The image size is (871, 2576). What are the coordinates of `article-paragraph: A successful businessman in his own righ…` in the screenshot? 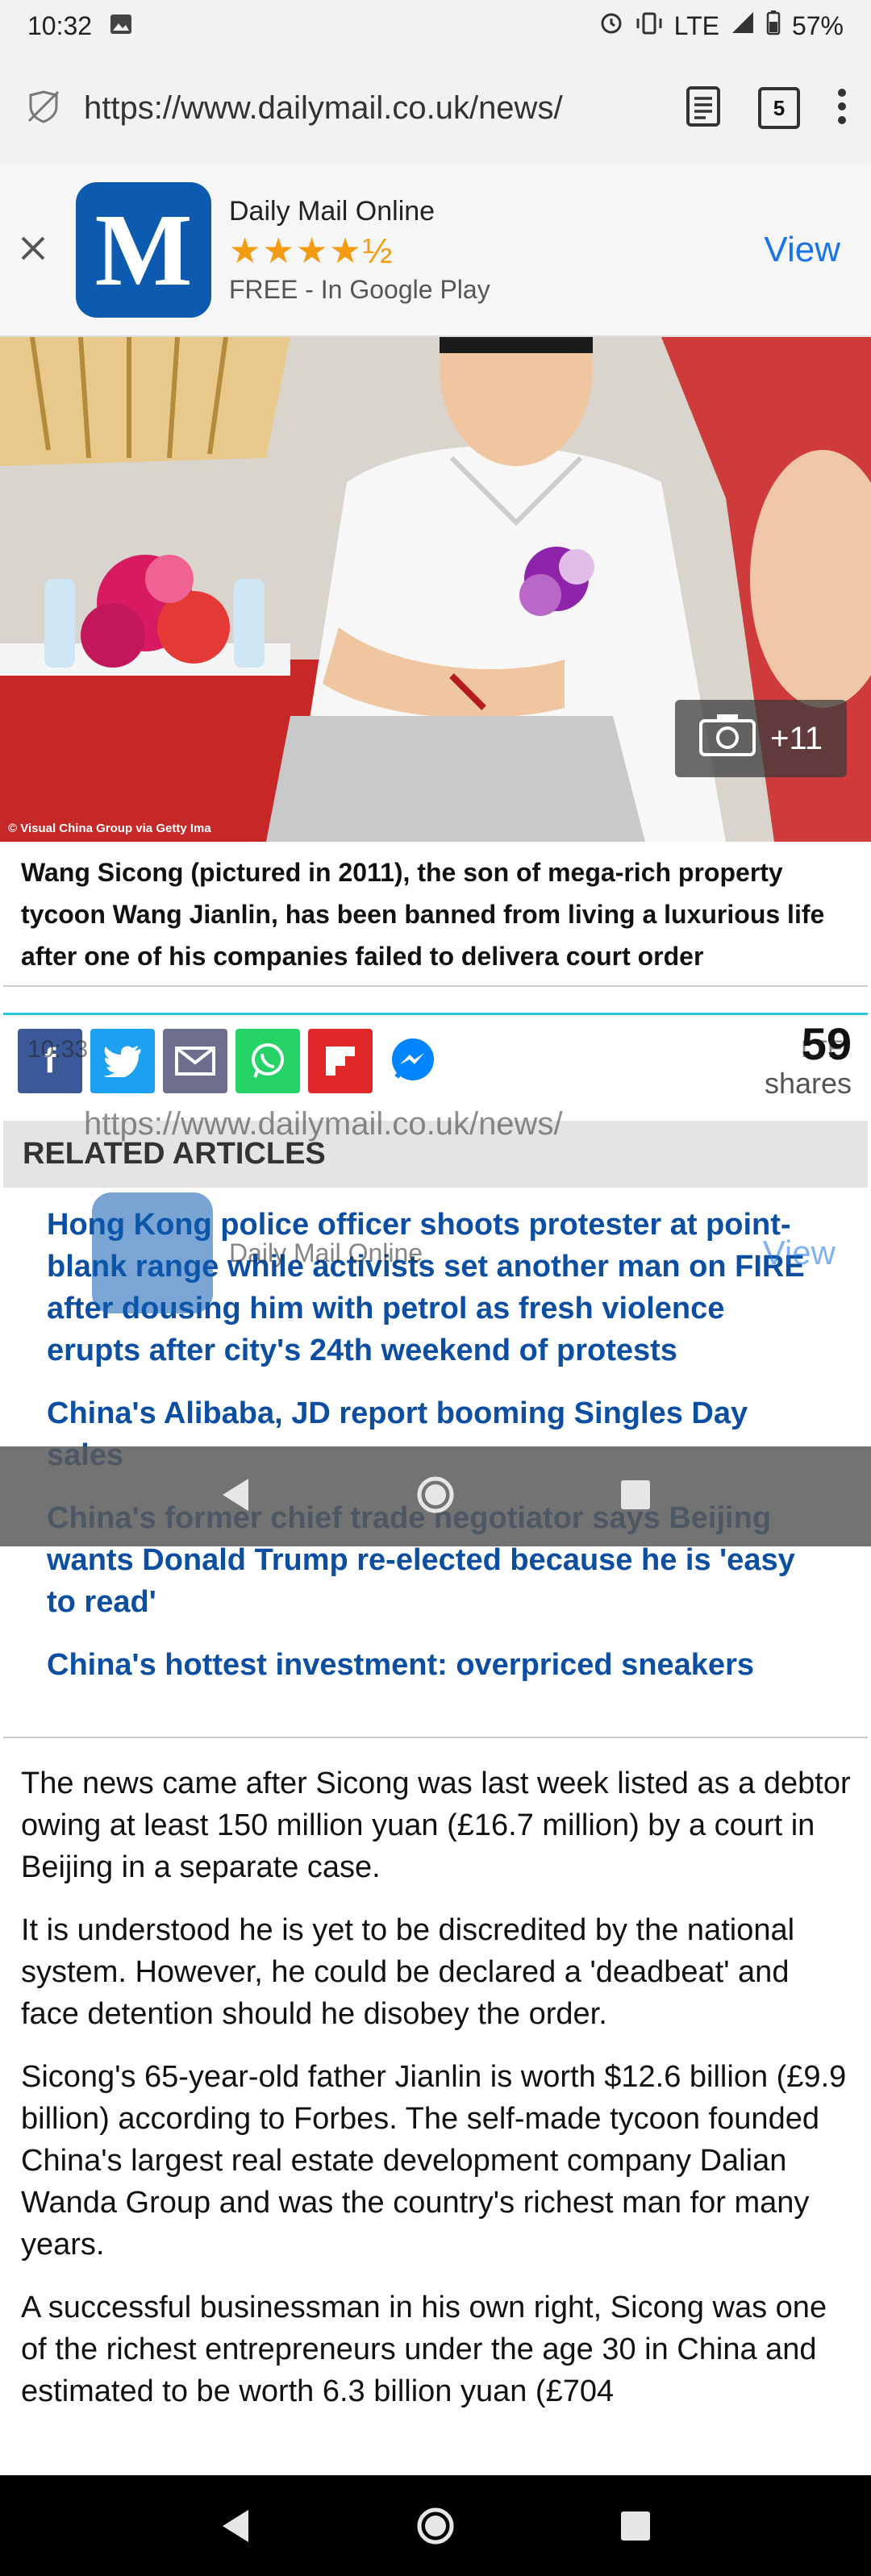 It's located at (424, 2349).